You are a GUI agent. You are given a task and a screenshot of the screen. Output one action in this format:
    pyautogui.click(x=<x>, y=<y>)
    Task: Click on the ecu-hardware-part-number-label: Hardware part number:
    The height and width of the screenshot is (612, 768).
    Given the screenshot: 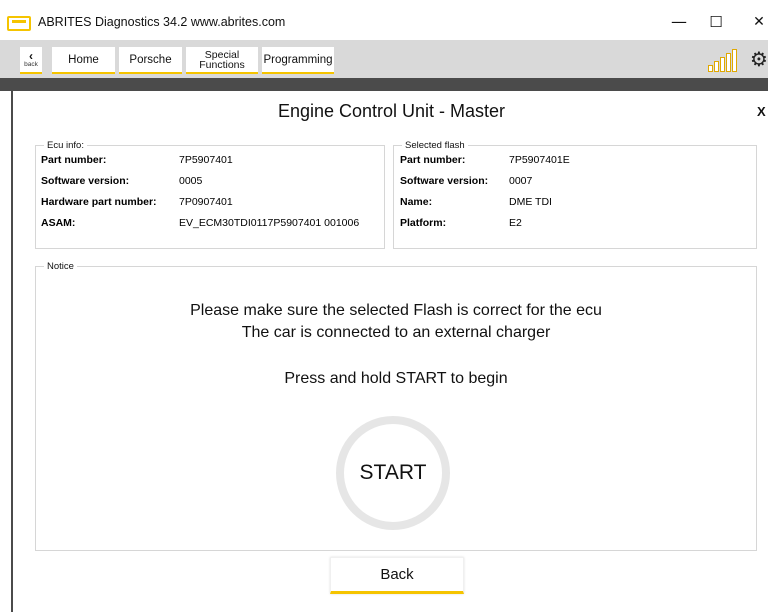 What is the action you would take?
    pyautogui.click(x=99, y=202)
    